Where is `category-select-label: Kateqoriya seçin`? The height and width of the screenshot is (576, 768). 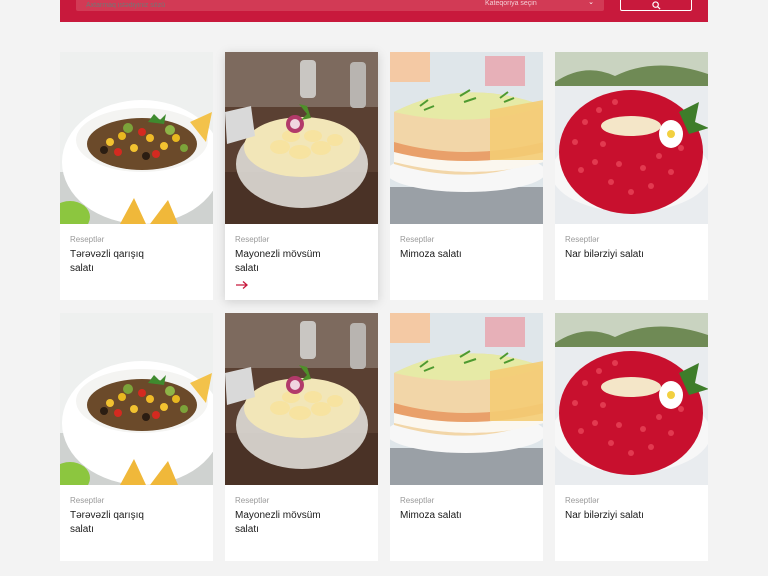 category-select-label: Kateqoriya seçin is located at coordinates (511, 3).